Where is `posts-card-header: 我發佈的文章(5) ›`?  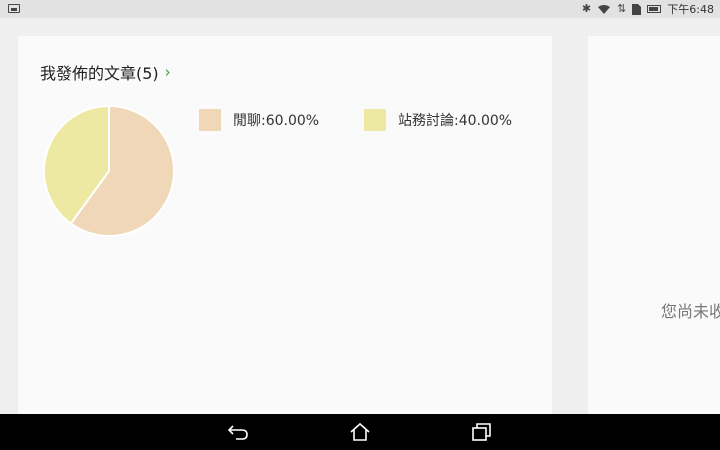 posts-card-header: 我發佈的文章(5) › is located at coordinates (105, 72).